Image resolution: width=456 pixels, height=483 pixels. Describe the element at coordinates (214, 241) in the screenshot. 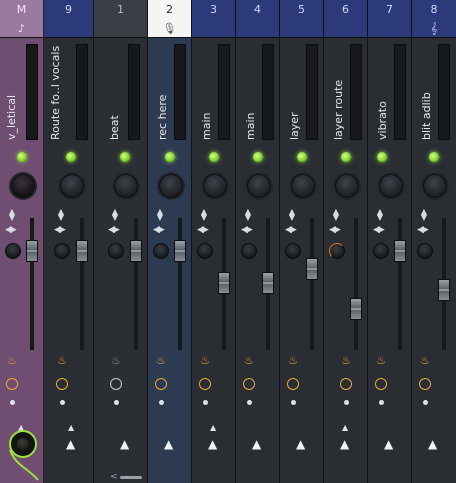

I see `strip-3: 3 main ▲ ▼ ◀▶ ♨ ▲ ▲` at that location.